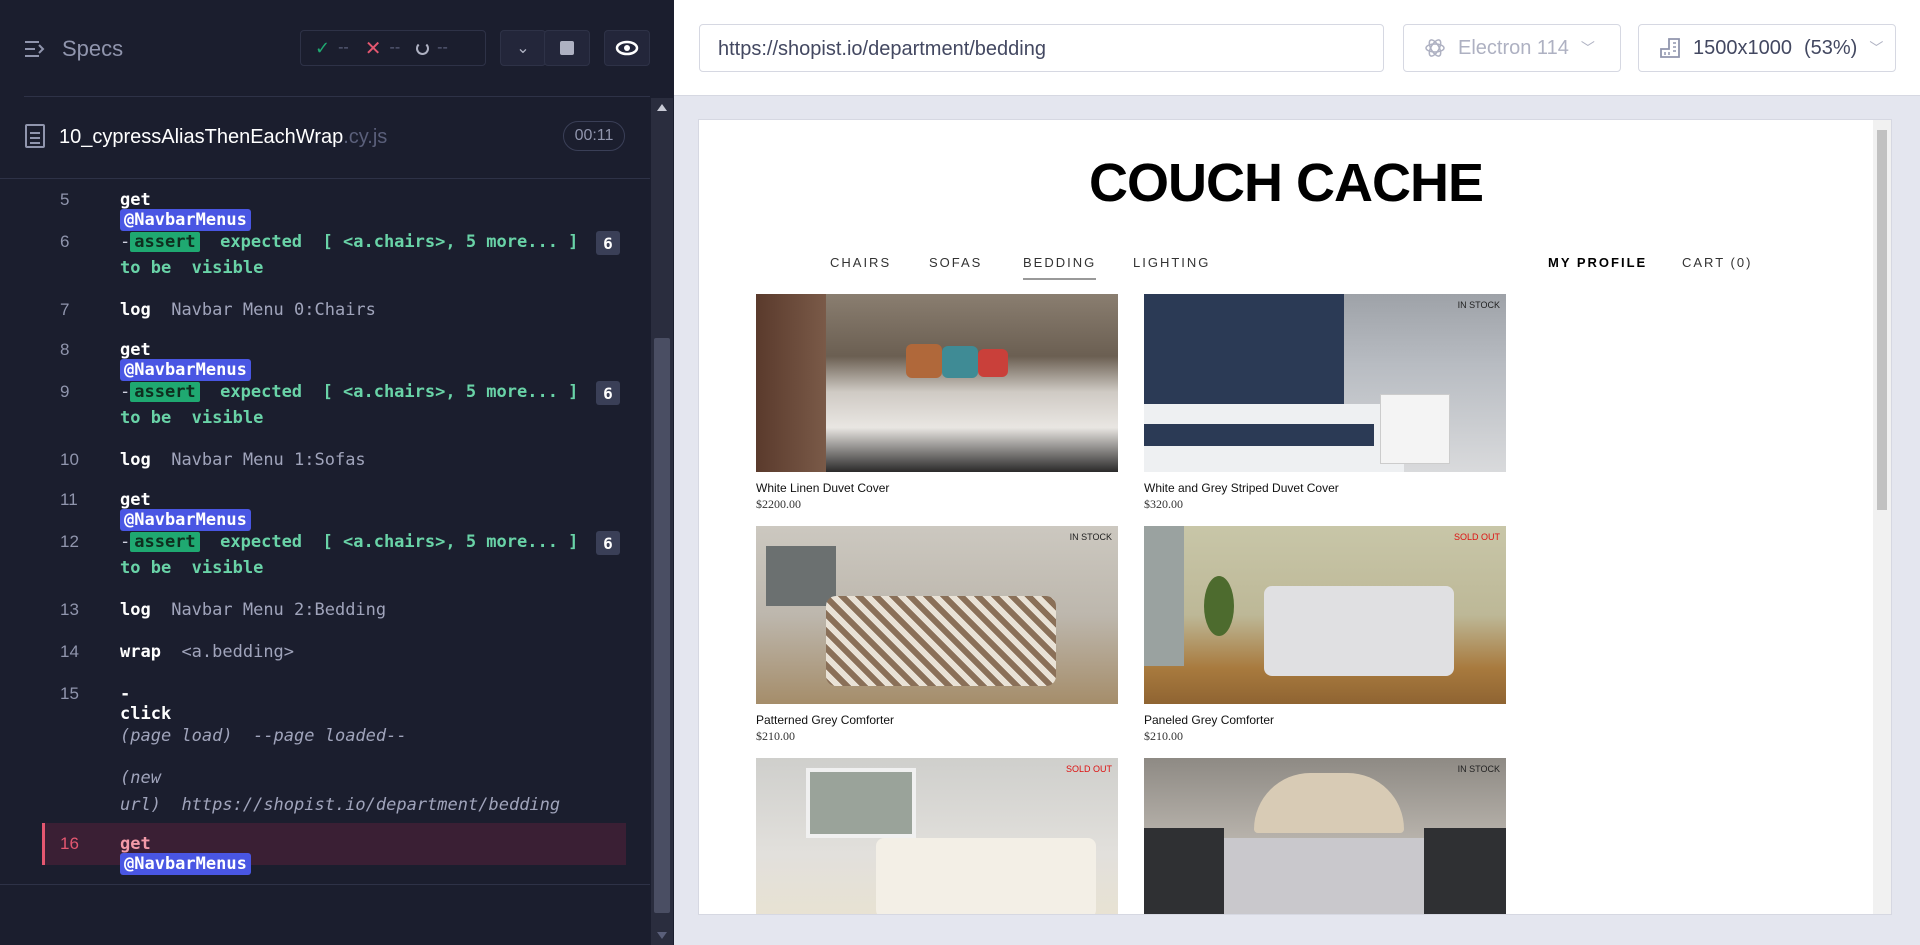 The width and height of the screenshot is (1920, 945). Describe the element at coordinates (365, 137) in the screenshot. I see `spec-file-ext: .cy.js` at that location.